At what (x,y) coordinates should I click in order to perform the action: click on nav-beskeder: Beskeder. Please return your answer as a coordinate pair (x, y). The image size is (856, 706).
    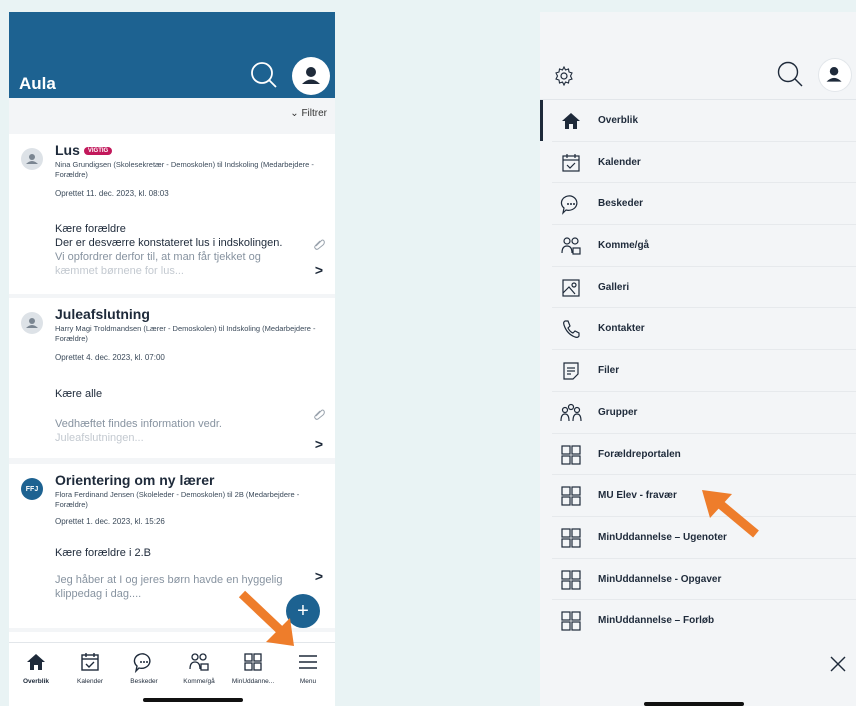
    Looking at the image, I should click on (144, 668).